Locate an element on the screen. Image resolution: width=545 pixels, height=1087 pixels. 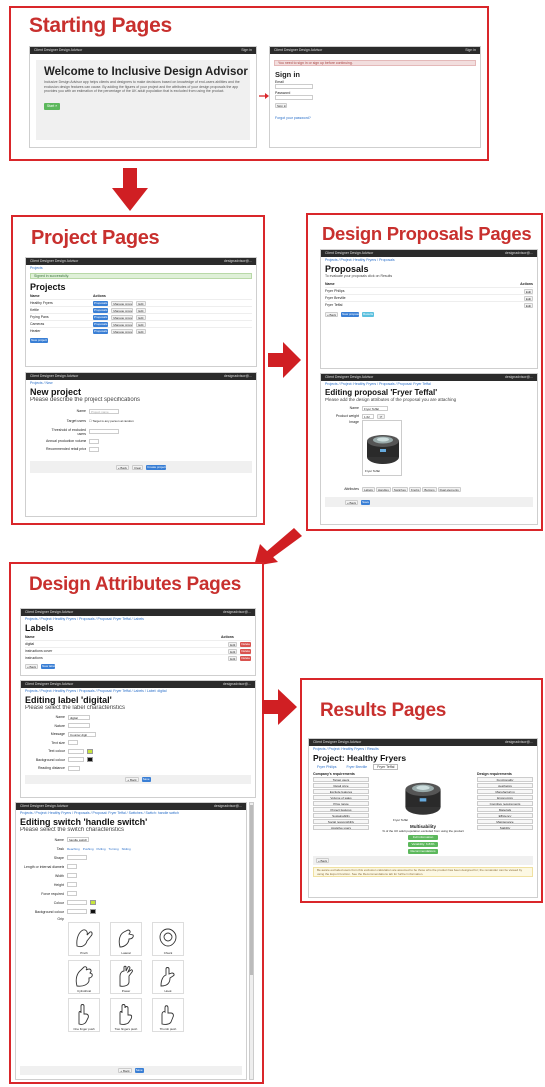
requirement-item: Price range is located at coordinates (341, 803).